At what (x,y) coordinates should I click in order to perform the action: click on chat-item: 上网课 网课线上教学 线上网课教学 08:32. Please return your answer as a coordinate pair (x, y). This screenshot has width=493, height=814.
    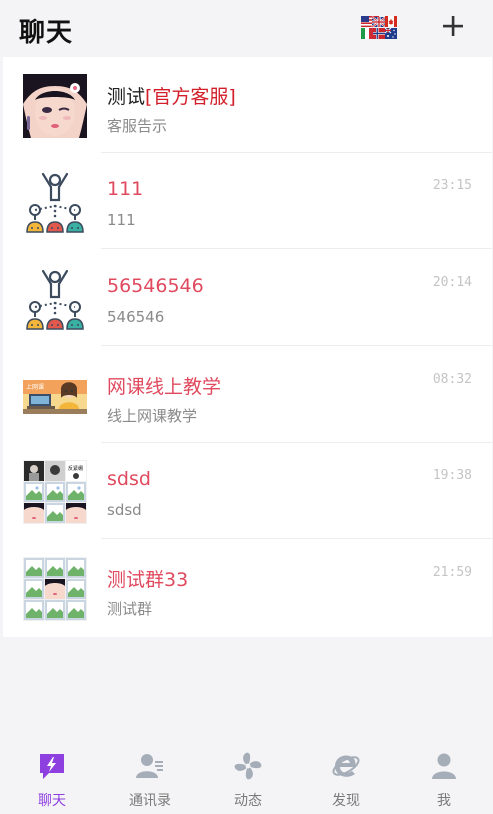
    Looking at the image, I should click on (247, 395).